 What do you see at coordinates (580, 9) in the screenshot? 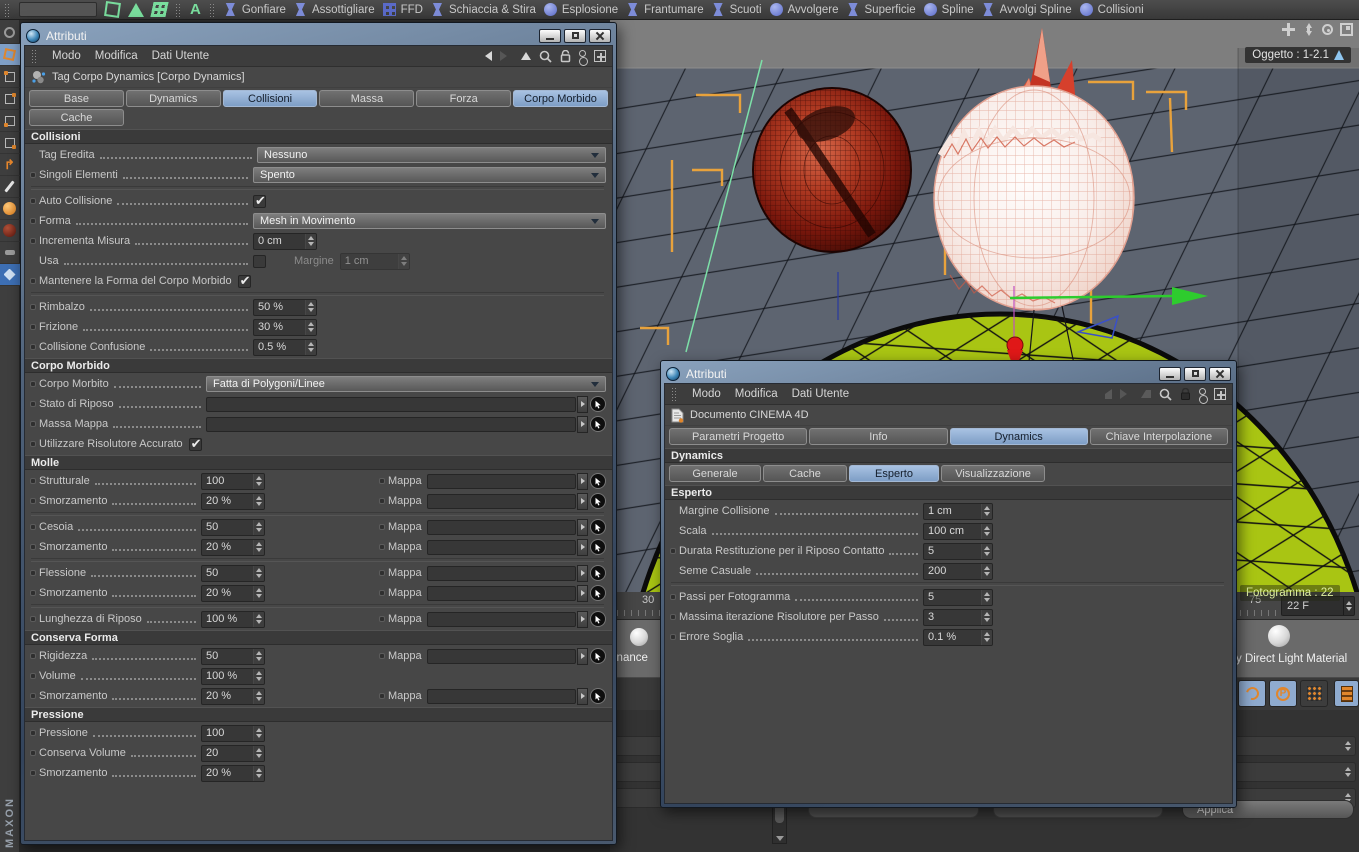
I see `toolbar-item-esplosione: Esplosione` at bounding box center [580, 9].